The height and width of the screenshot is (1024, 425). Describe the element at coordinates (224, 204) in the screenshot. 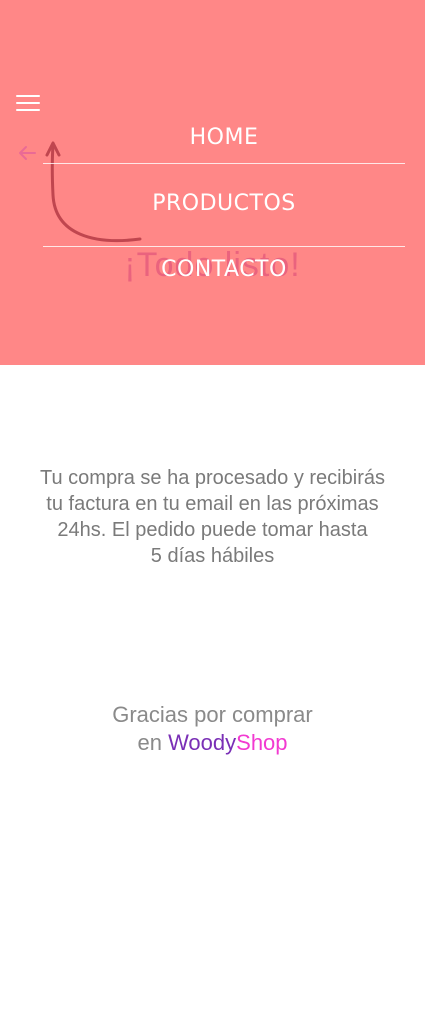

I see `nav-item-productos: PRODUCTOS` at that location.